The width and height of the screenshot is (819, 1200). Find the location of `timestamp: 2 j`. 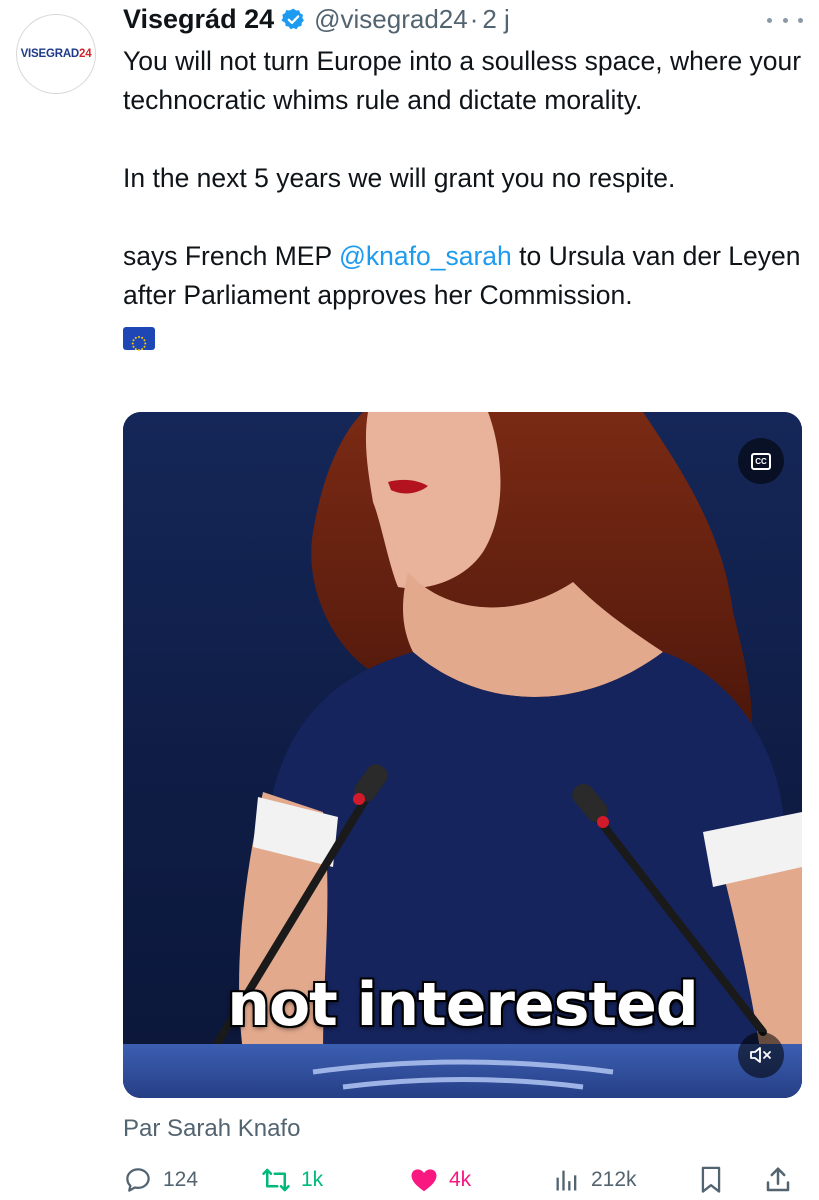

timestamp: 2 j is located at coordinates (495, 19).